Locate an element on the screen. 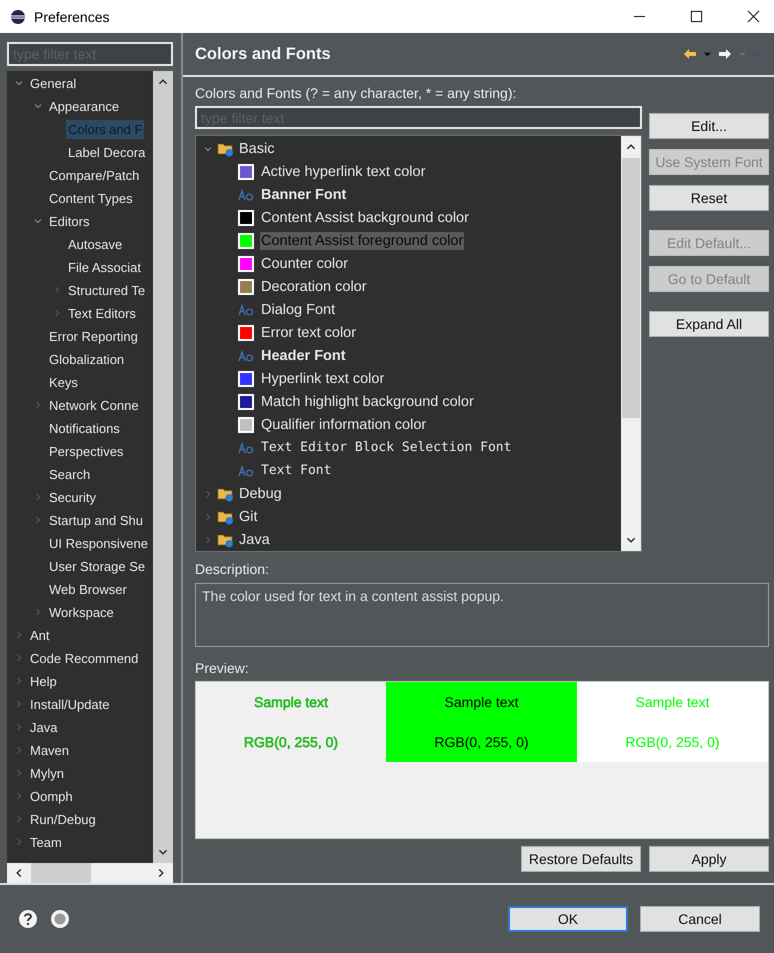 Image resolution: width=774 pixels, height=953 pixels. app-icon is located at coordinates (18, 16).